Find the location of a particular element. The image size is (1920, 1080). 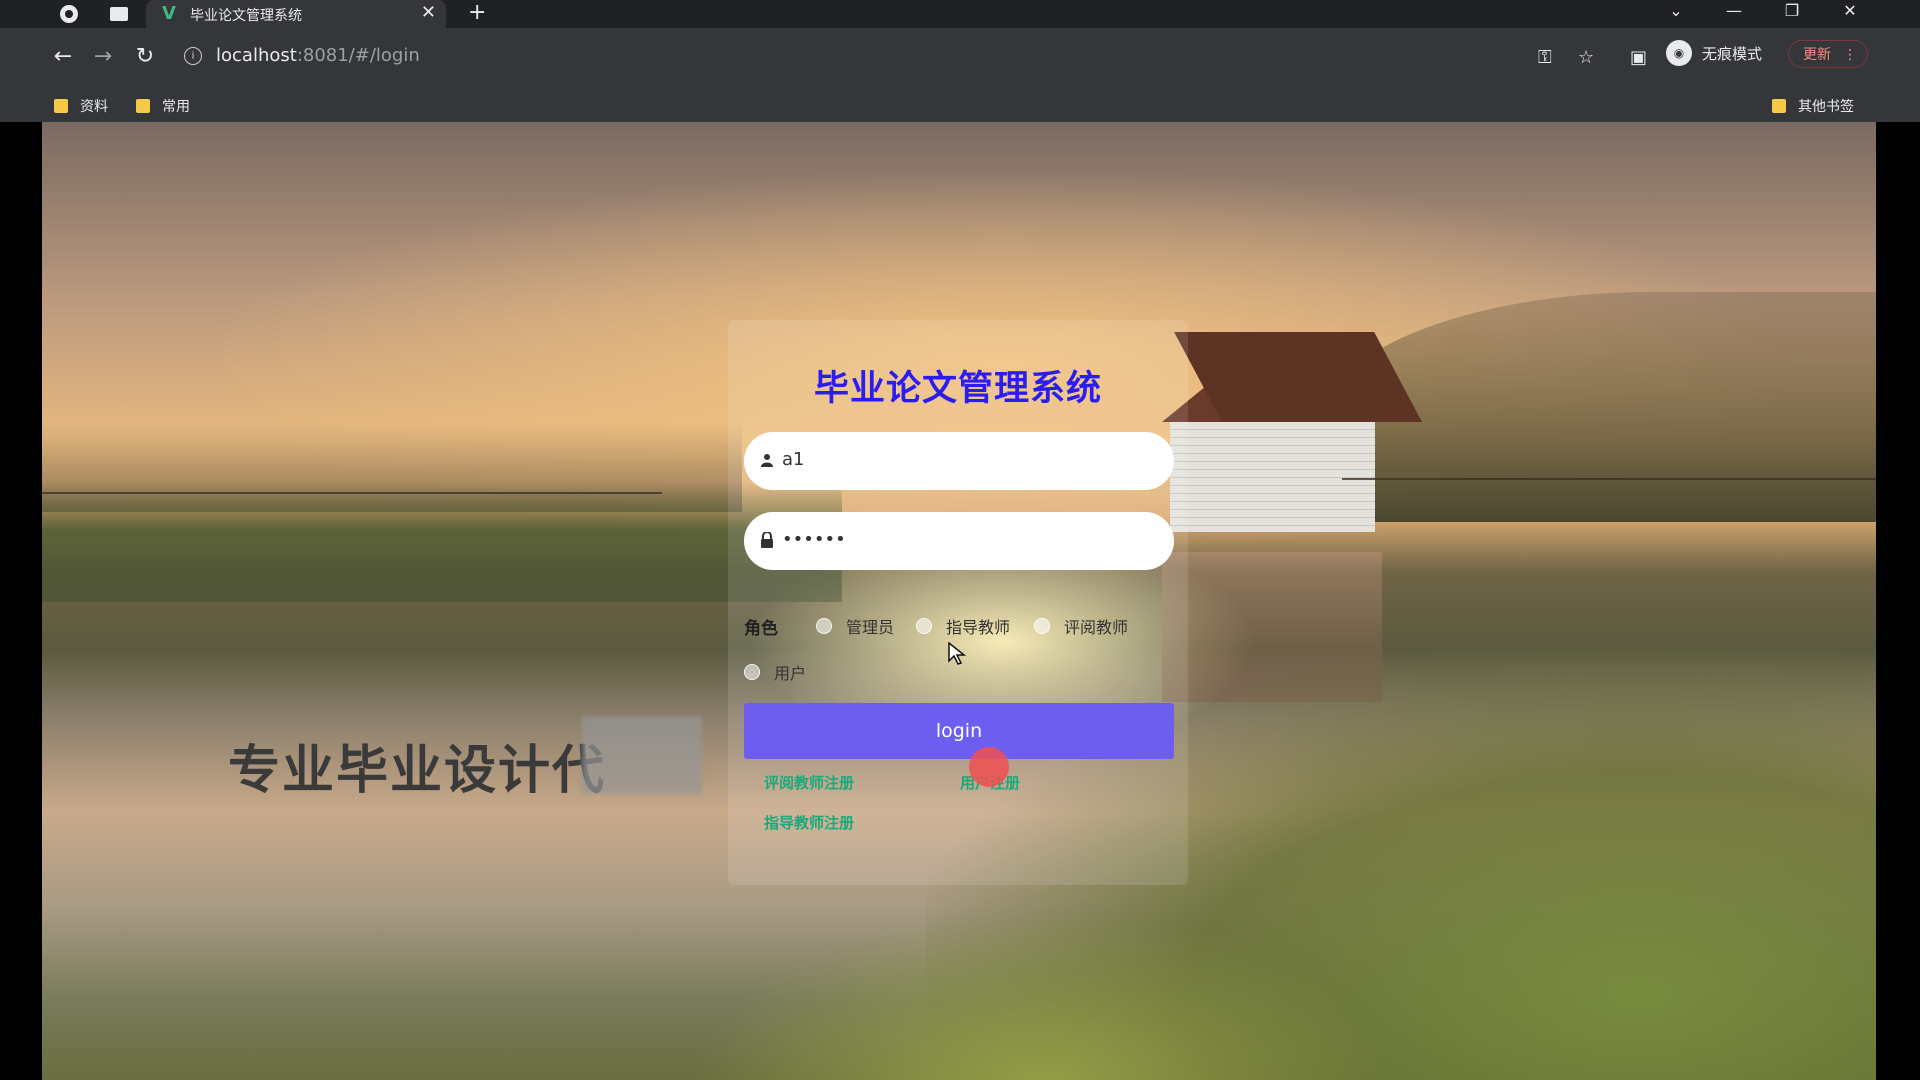

incognito-icon: ◉ is located at coordinates (1679, 53).